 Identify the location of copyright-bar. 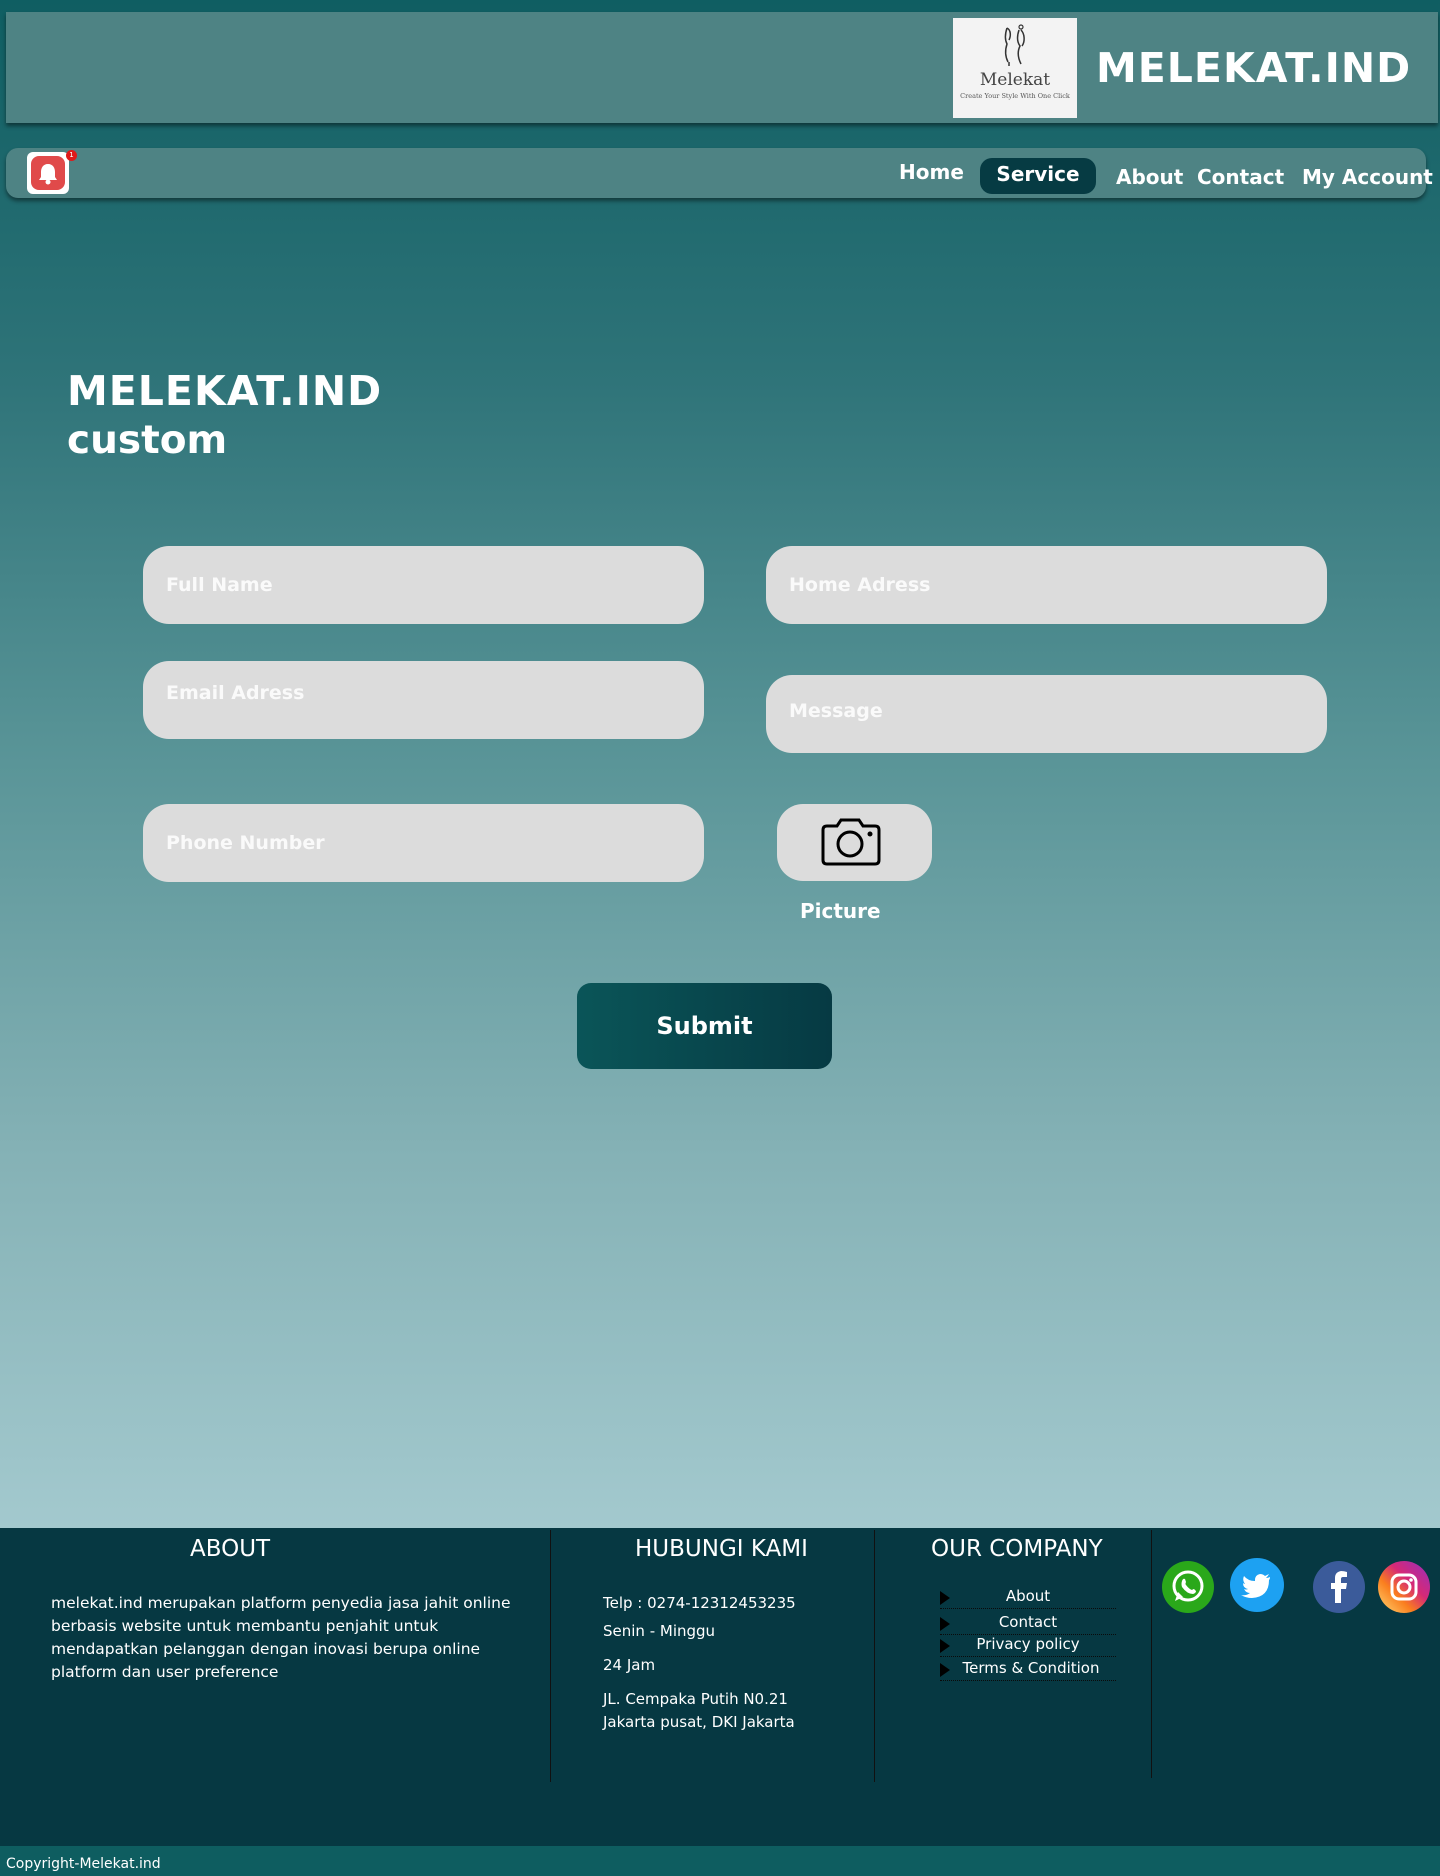
(720, 1861).